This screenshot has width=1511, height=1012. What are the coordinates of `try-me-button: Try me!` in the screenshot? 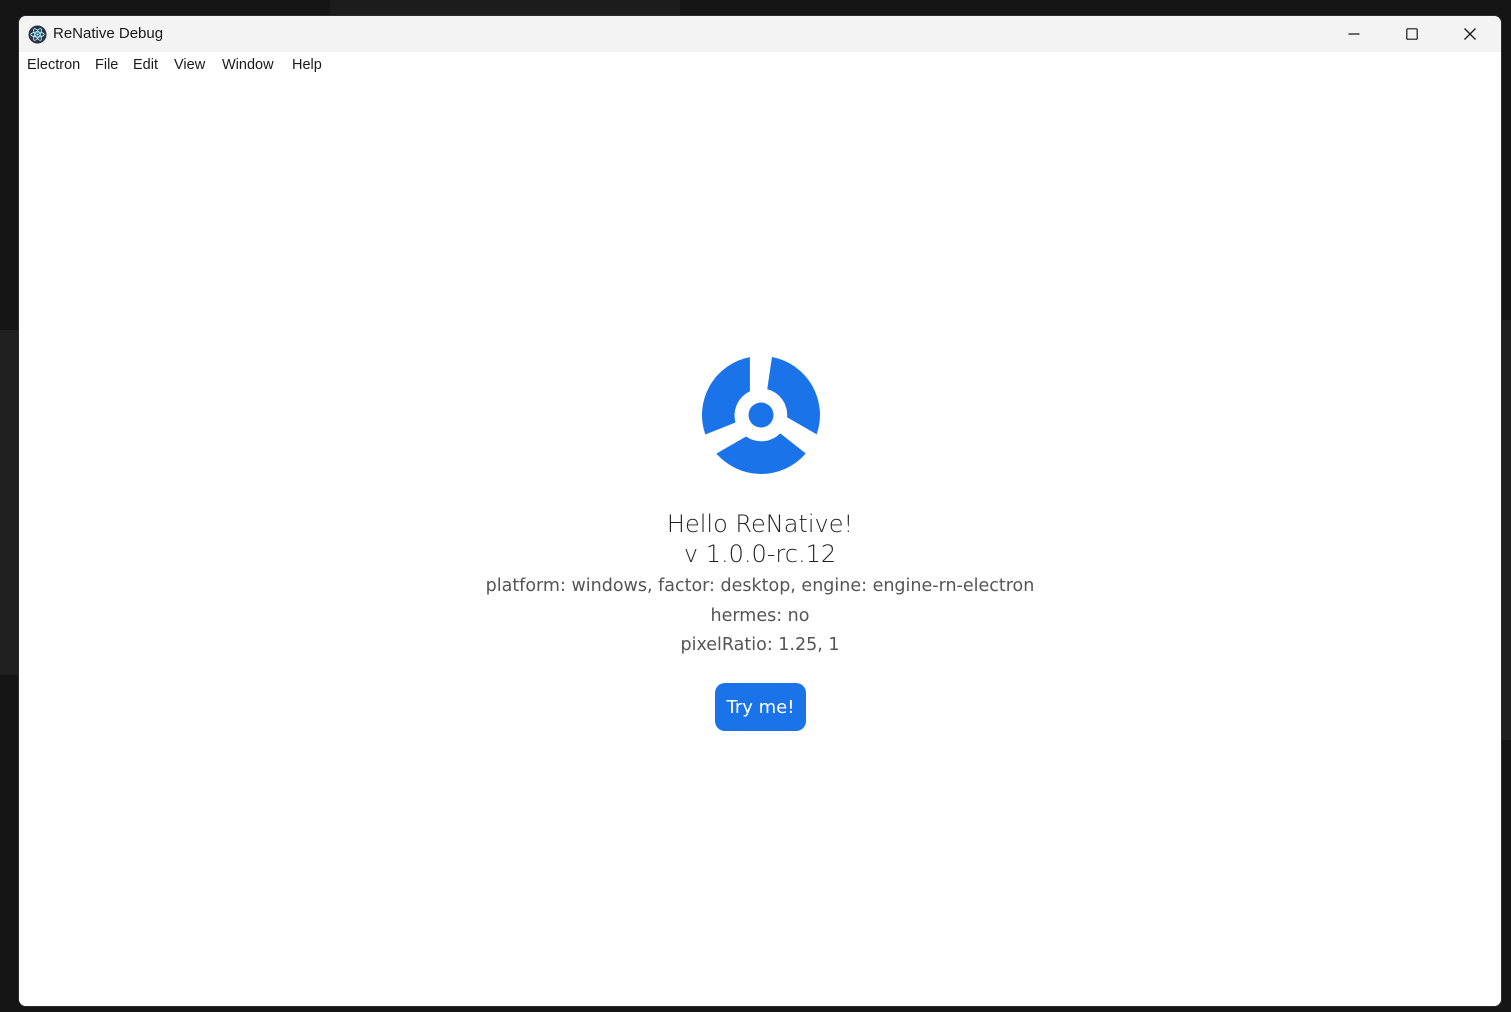 It's located at (760, 707).